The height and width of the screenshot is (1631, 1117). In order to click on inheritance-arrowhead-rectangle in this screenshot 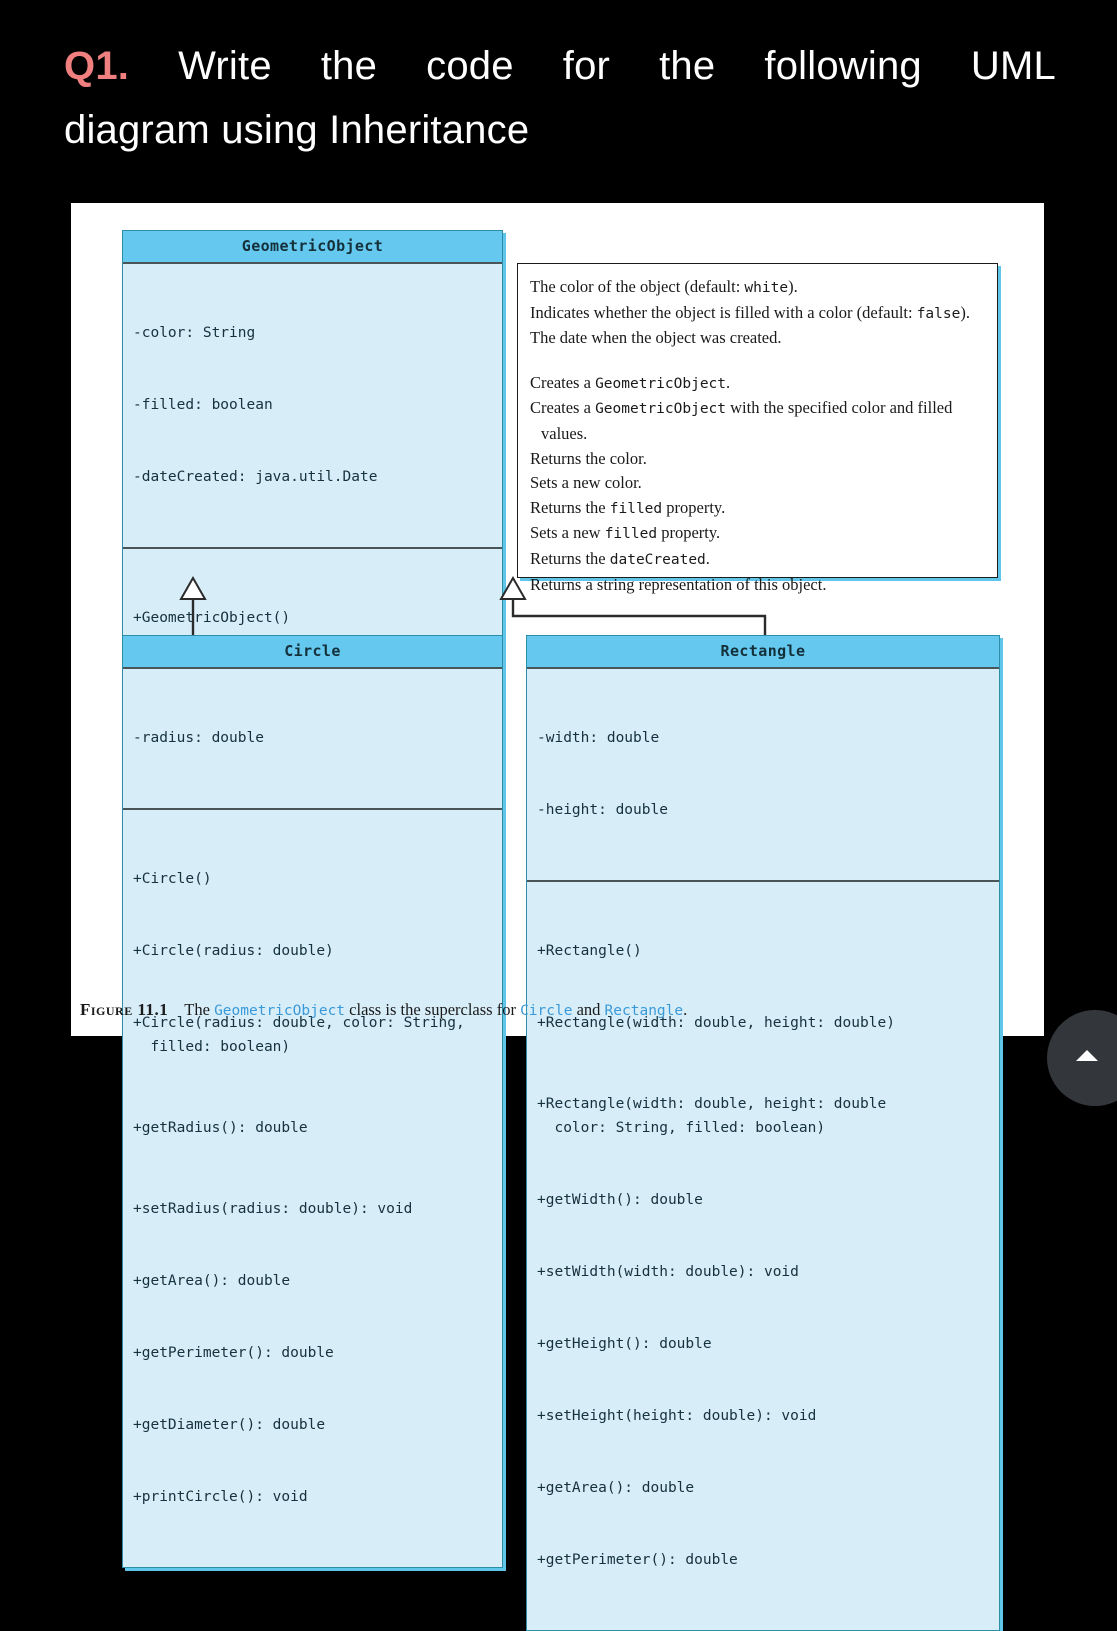, I will do `click(513, 588)`.